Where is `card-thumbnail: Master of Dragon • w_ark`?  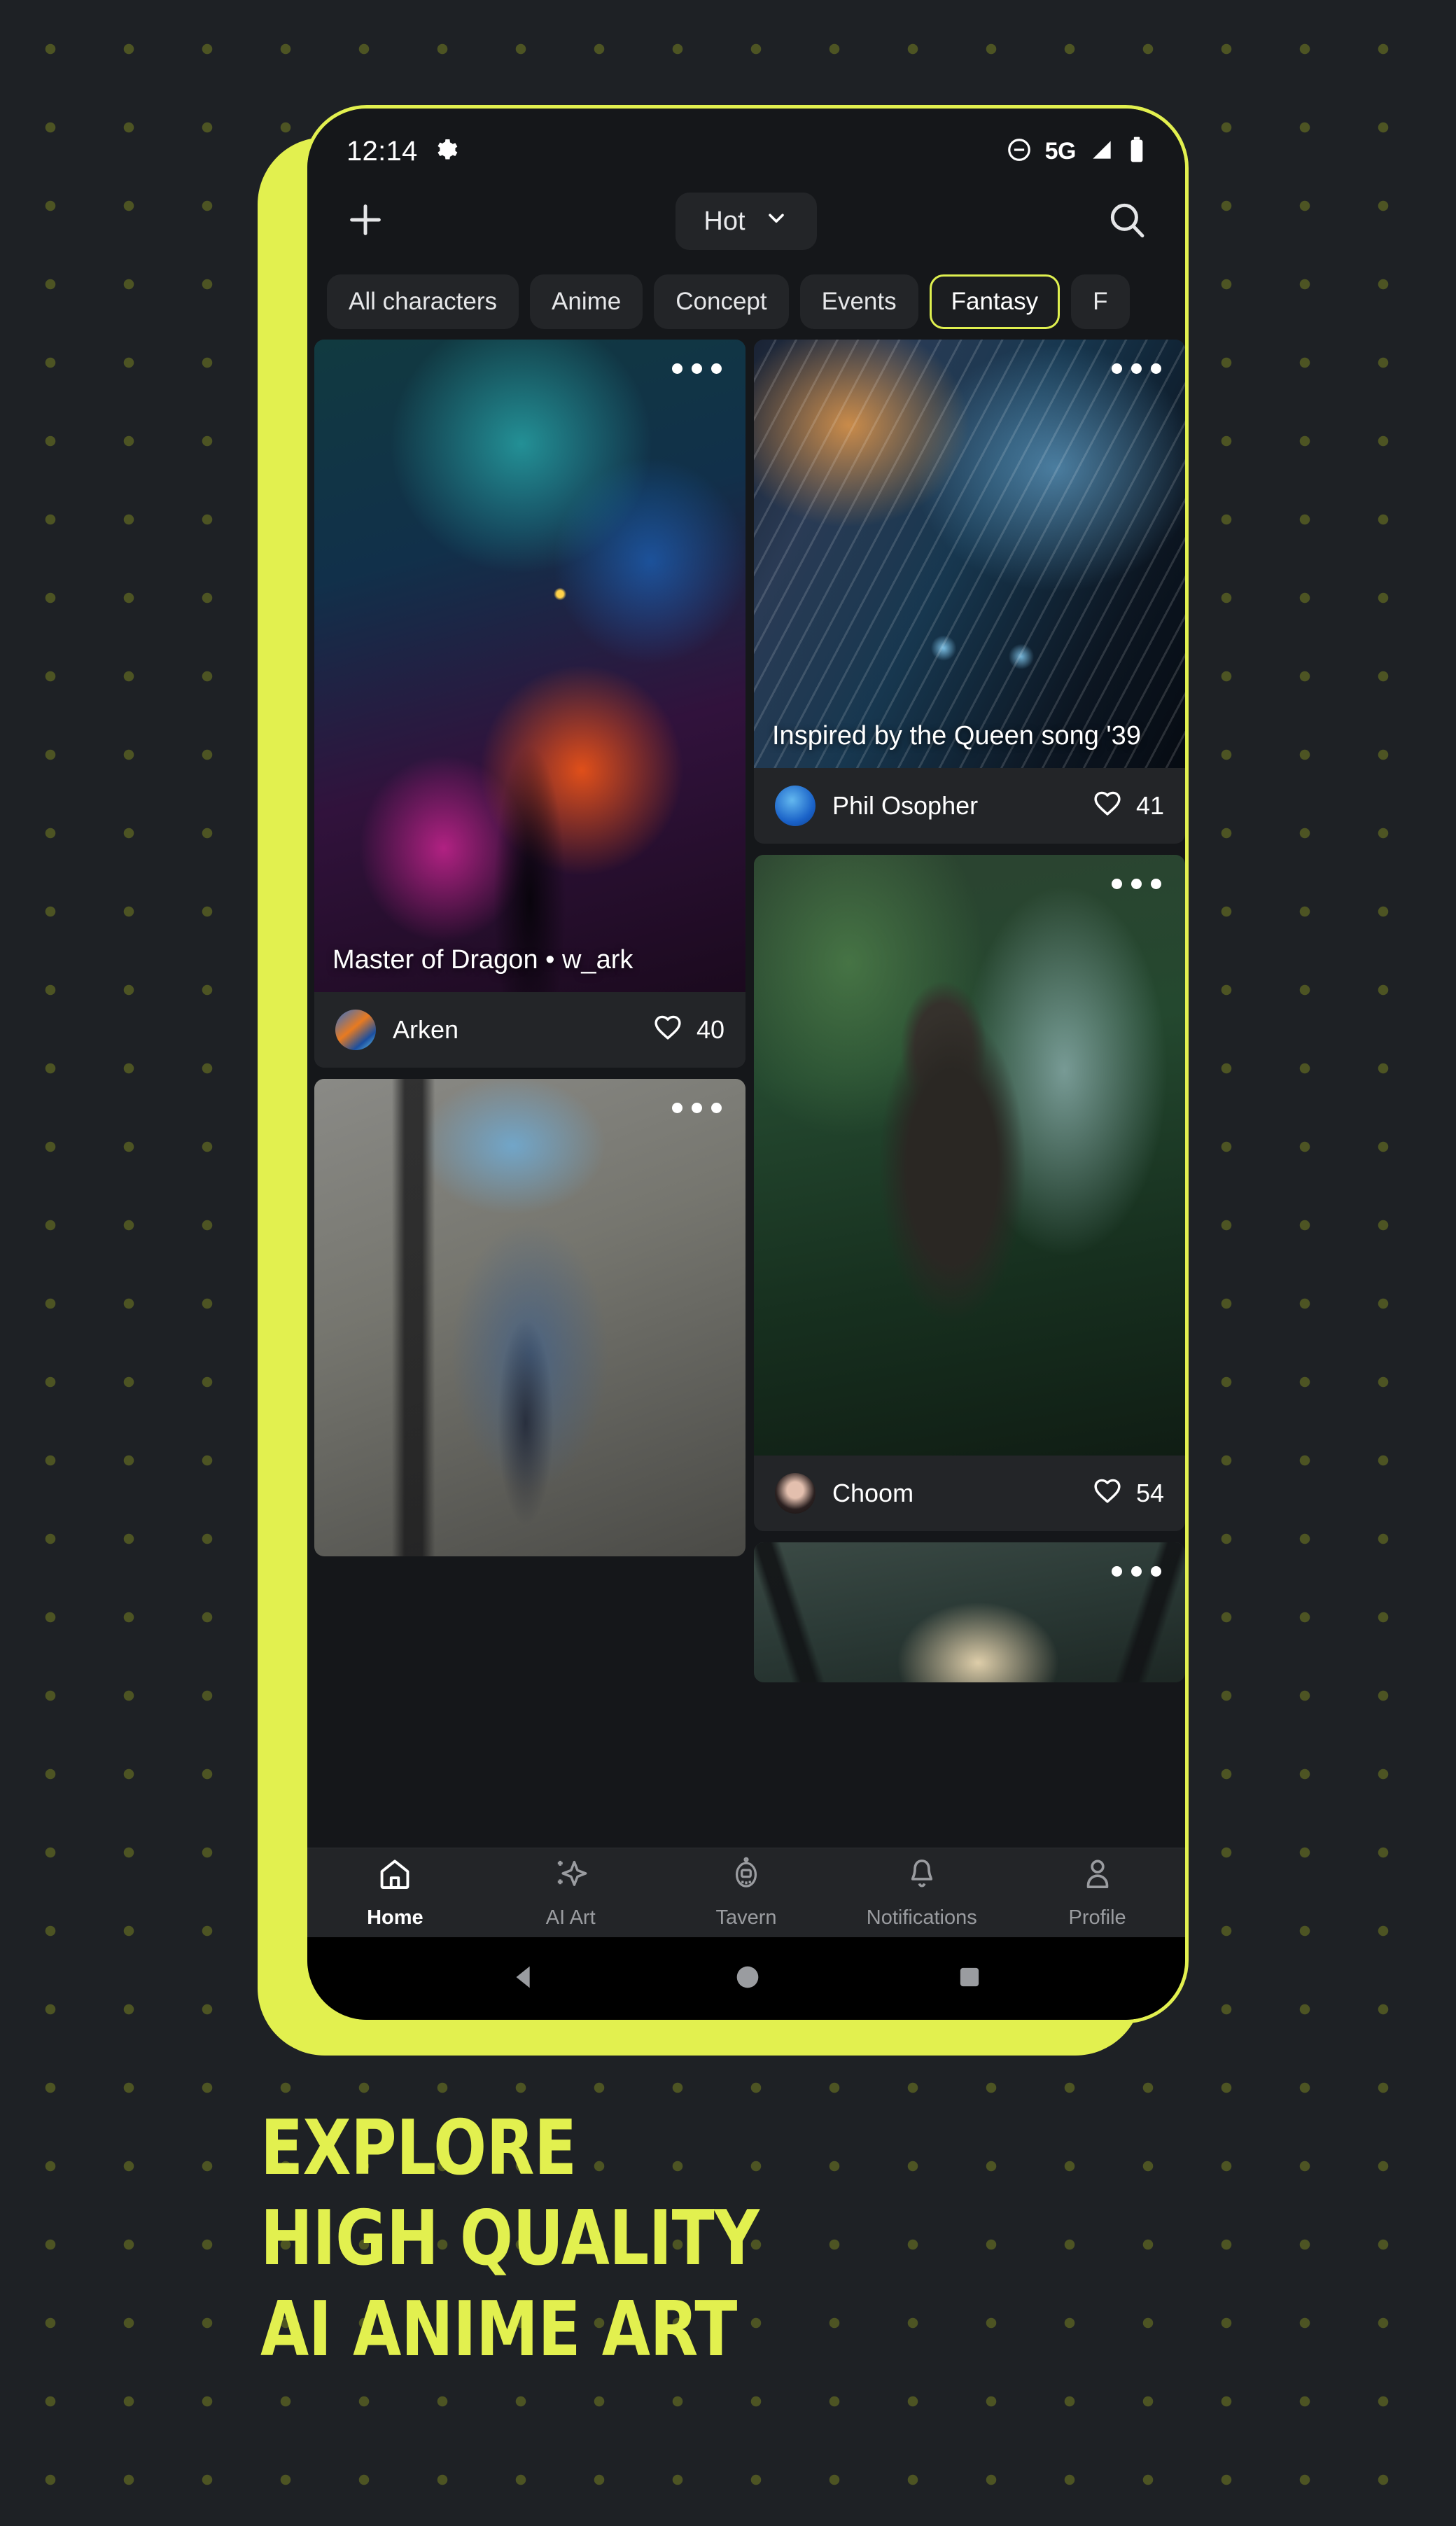
card-thumbnail: Master of Dragon • w_ark is located at coordinates (530, 666).